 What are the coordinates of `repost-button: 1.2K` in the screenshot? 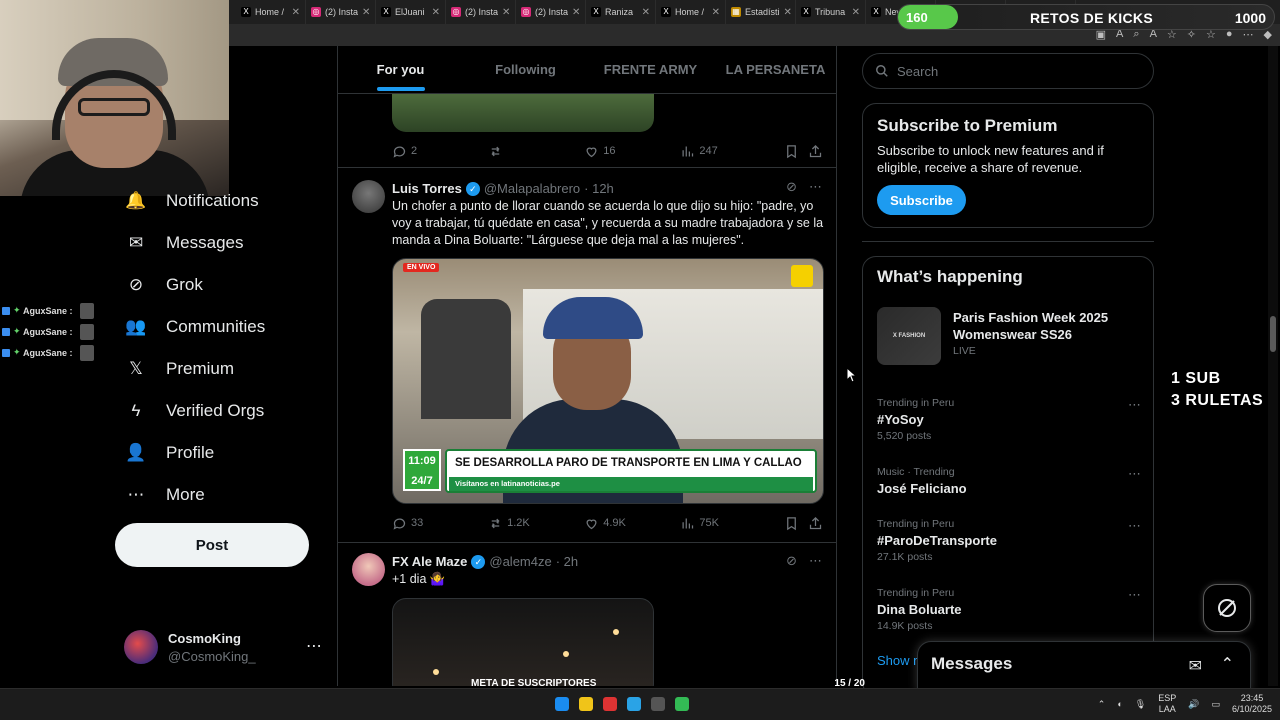 It's located at (536, 523).